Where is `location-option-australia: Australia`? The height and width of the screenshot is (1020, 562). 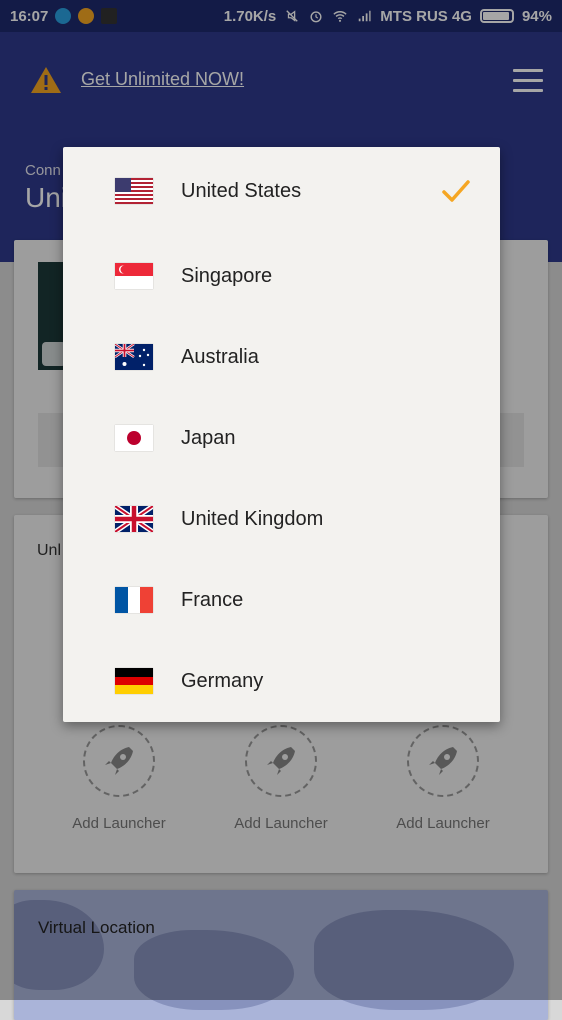
location-option-australia: Australia is located at coordinates (281, 357).